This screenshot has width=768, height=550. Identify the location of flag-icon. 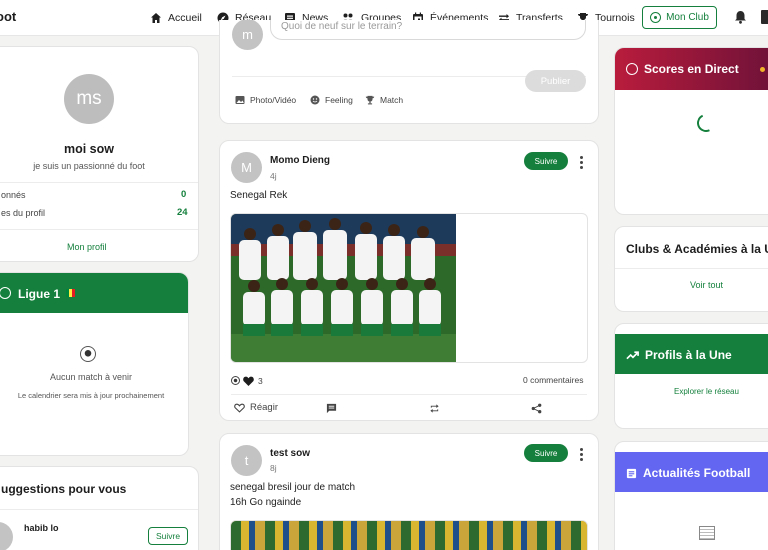
(764, 17).